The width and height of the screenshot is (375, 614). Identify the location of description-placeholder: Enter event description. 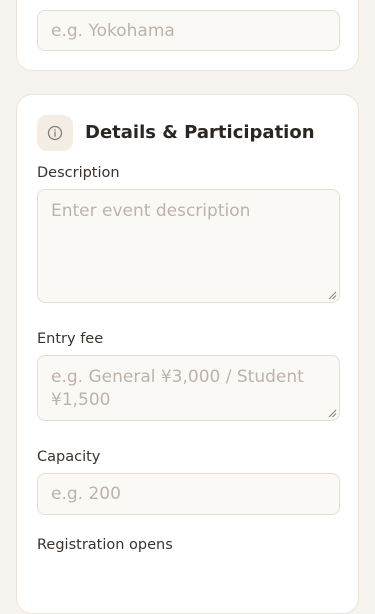
(151, 211).